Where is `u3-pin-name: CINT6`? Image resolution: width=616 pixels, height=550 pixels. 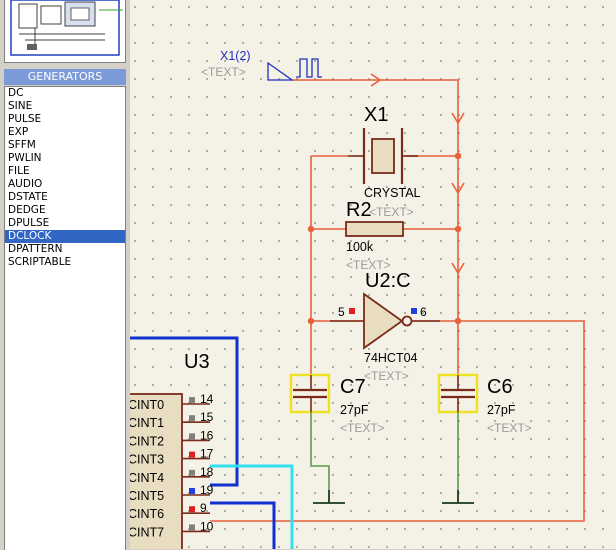 u3-pin-name: CINT6 is located at coordinates (147, 514).